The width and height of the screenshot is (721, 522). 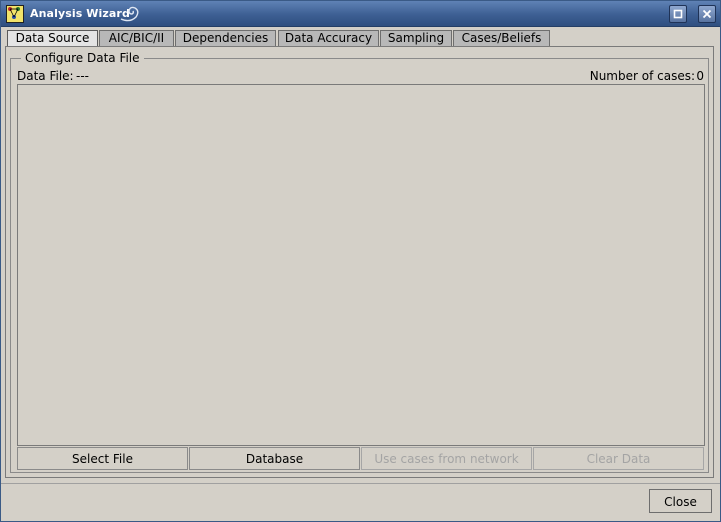 I want to click on bottom-separator, so click(x=360, y=483).